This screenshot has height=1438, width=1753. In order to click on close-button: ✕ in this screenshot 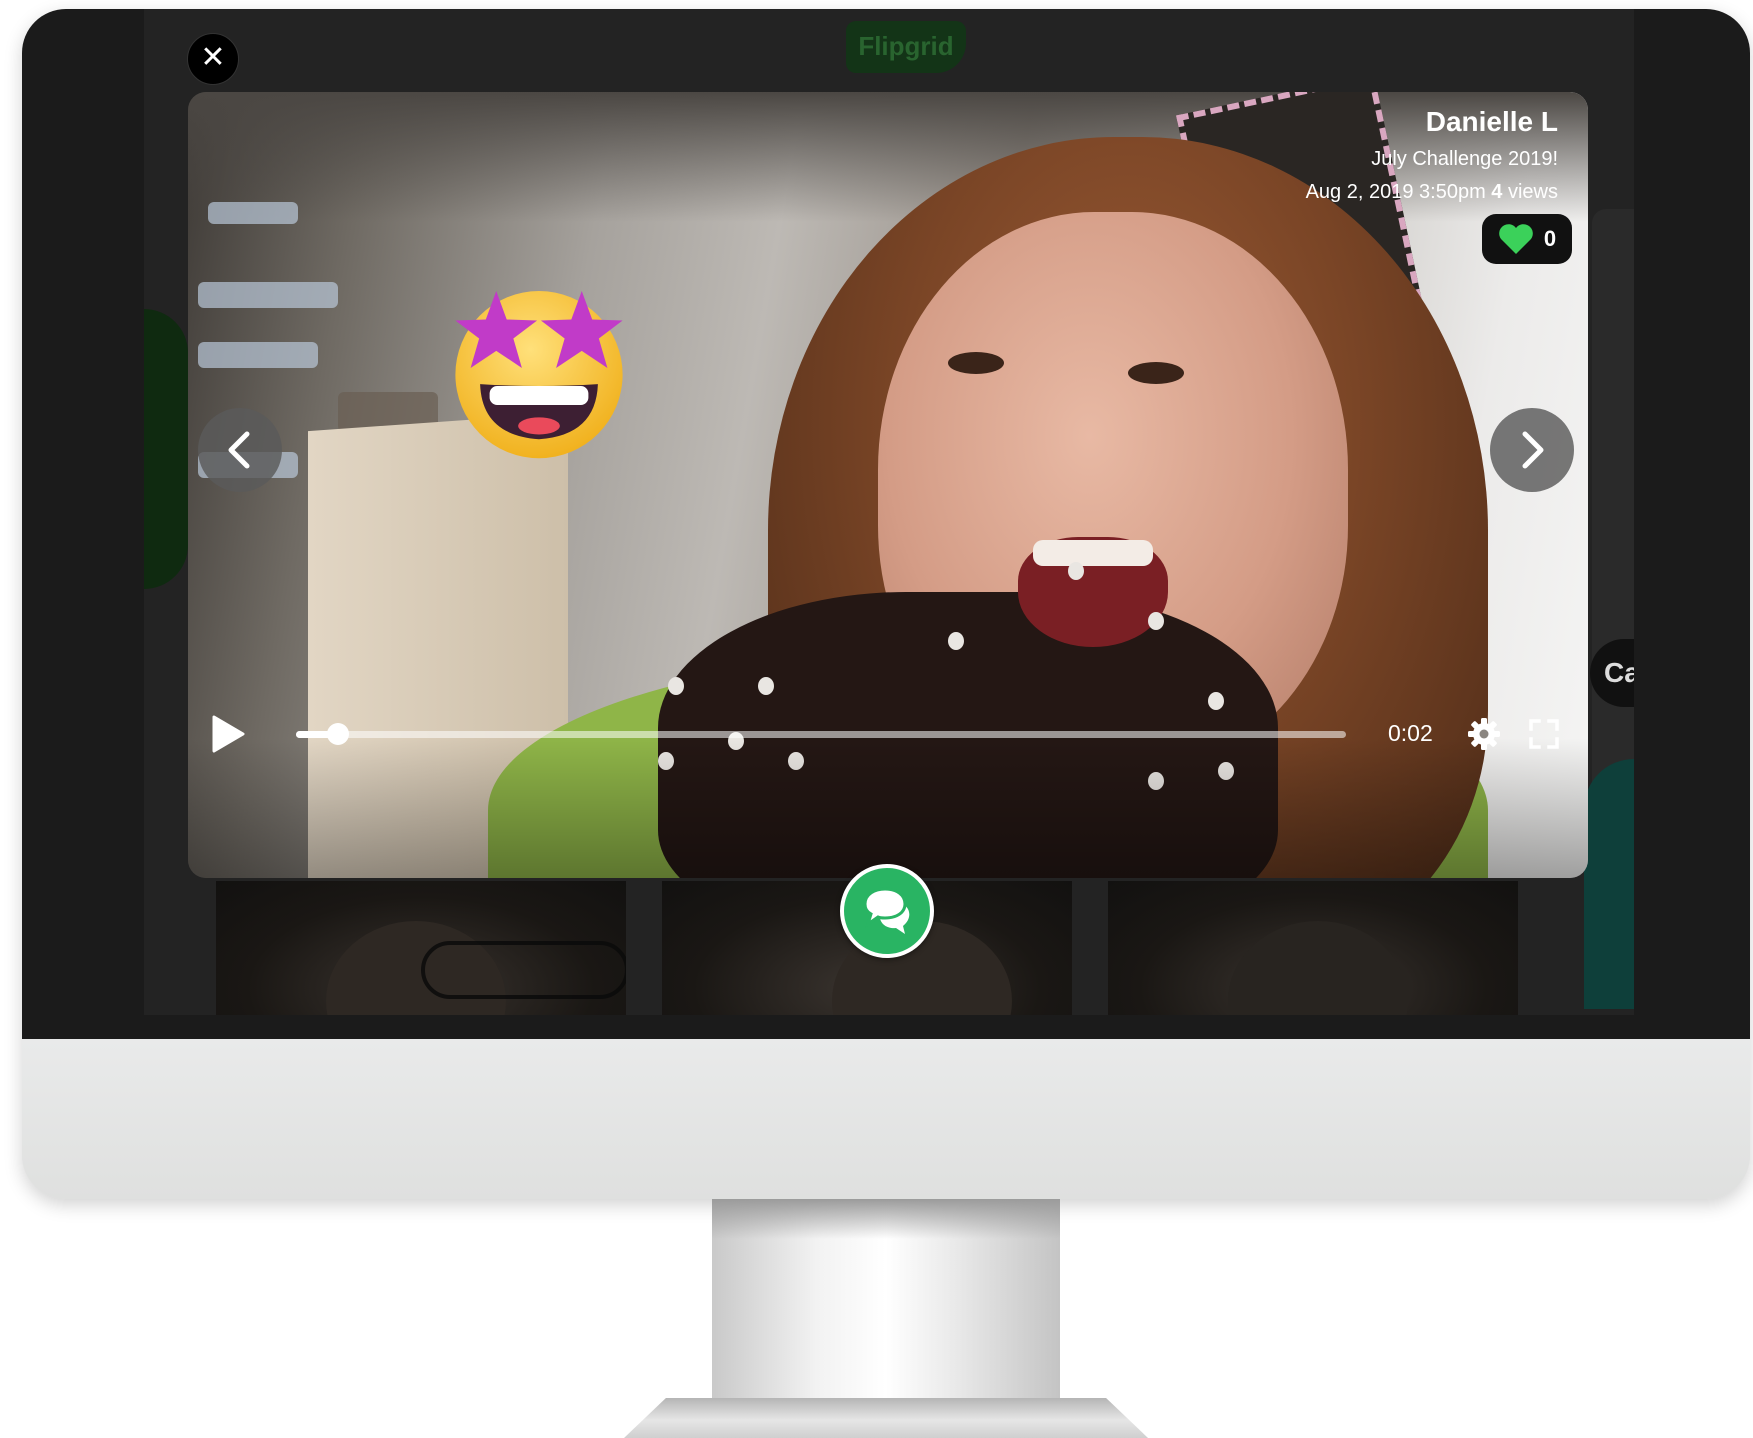, I will do `click(213, 59)`.